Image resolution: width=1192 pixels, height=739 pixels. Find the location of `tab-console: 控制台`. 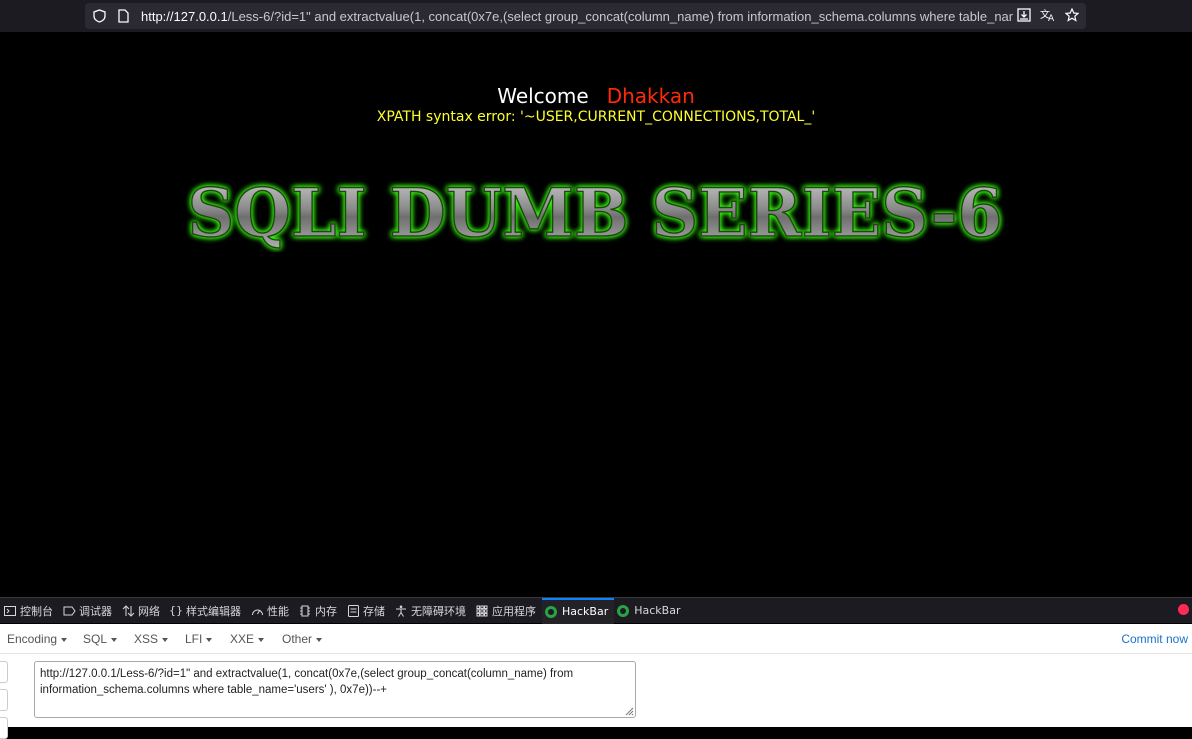

tab-console: 控制台 is located at coordinates (29, 611).